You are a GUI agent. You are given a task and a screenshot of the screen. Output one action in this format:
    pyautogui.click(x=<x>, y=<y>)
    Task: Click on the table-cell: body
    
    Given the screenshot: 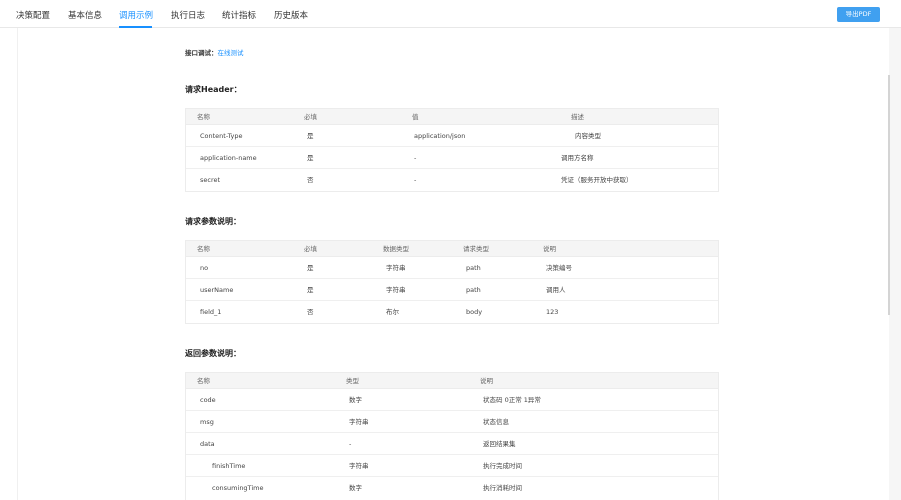 What is the action you would take?
    pyautogui.click(x=474, y=312)
    